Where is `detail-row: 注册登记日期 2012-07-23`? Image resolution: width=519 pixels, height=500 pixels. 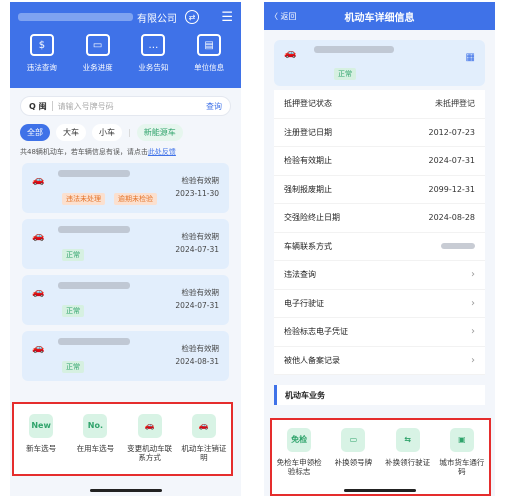
detail-row: 注册登记日期 2012-07-23 is located at coordinates (379, 133).